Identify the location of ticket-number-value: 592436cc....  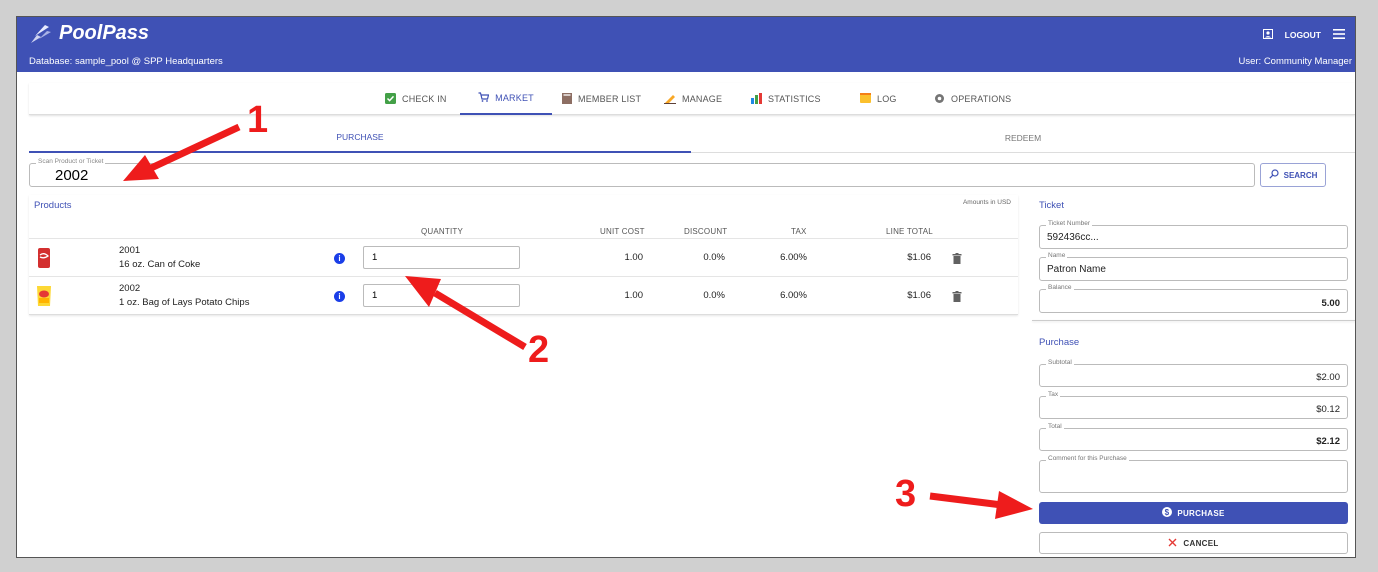
(1073, 237).